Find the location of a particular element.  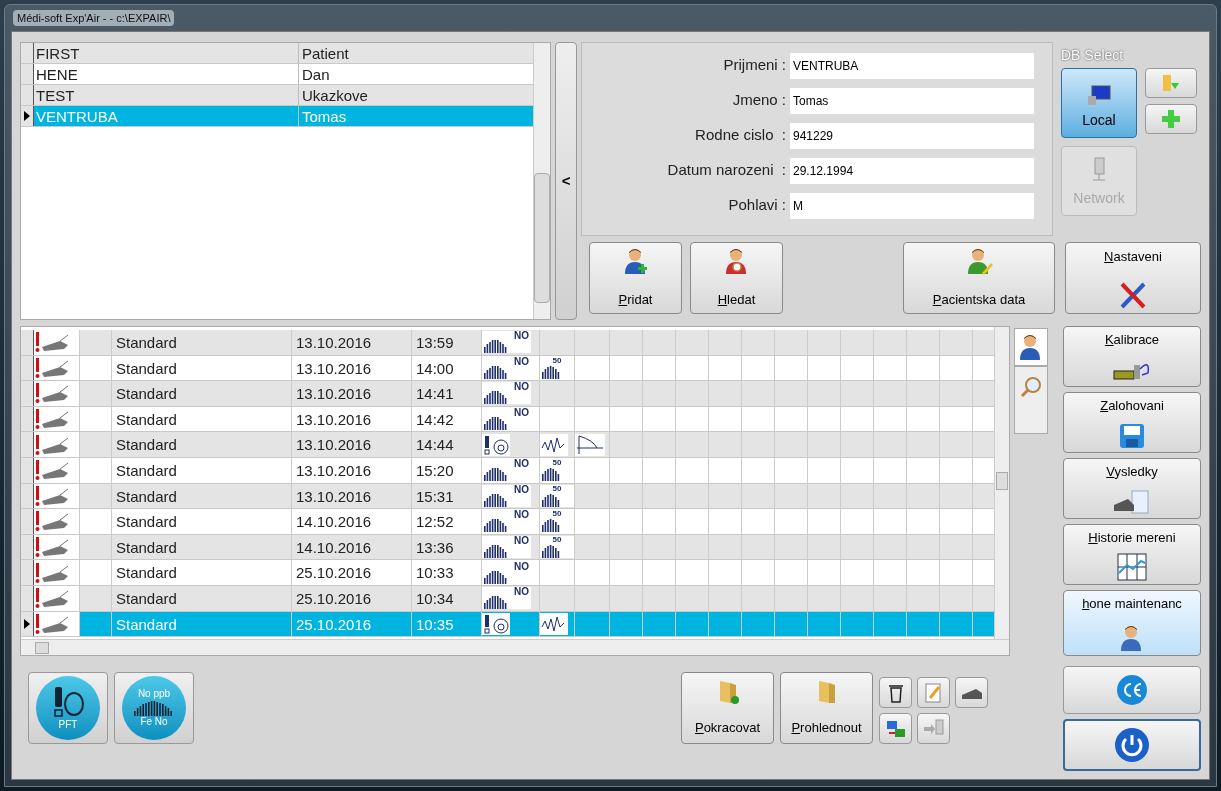

note-pencil-icon is located at coordinates (933, 692).